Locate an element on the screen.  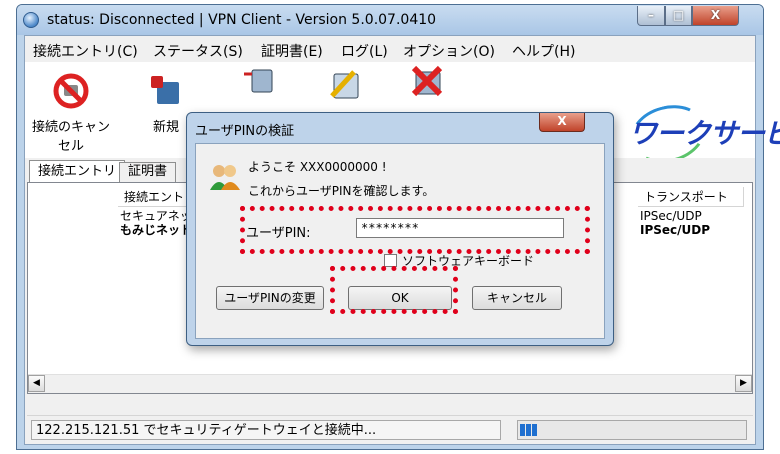
new-entry-button: 新規 is located at coordinates (166, 103).